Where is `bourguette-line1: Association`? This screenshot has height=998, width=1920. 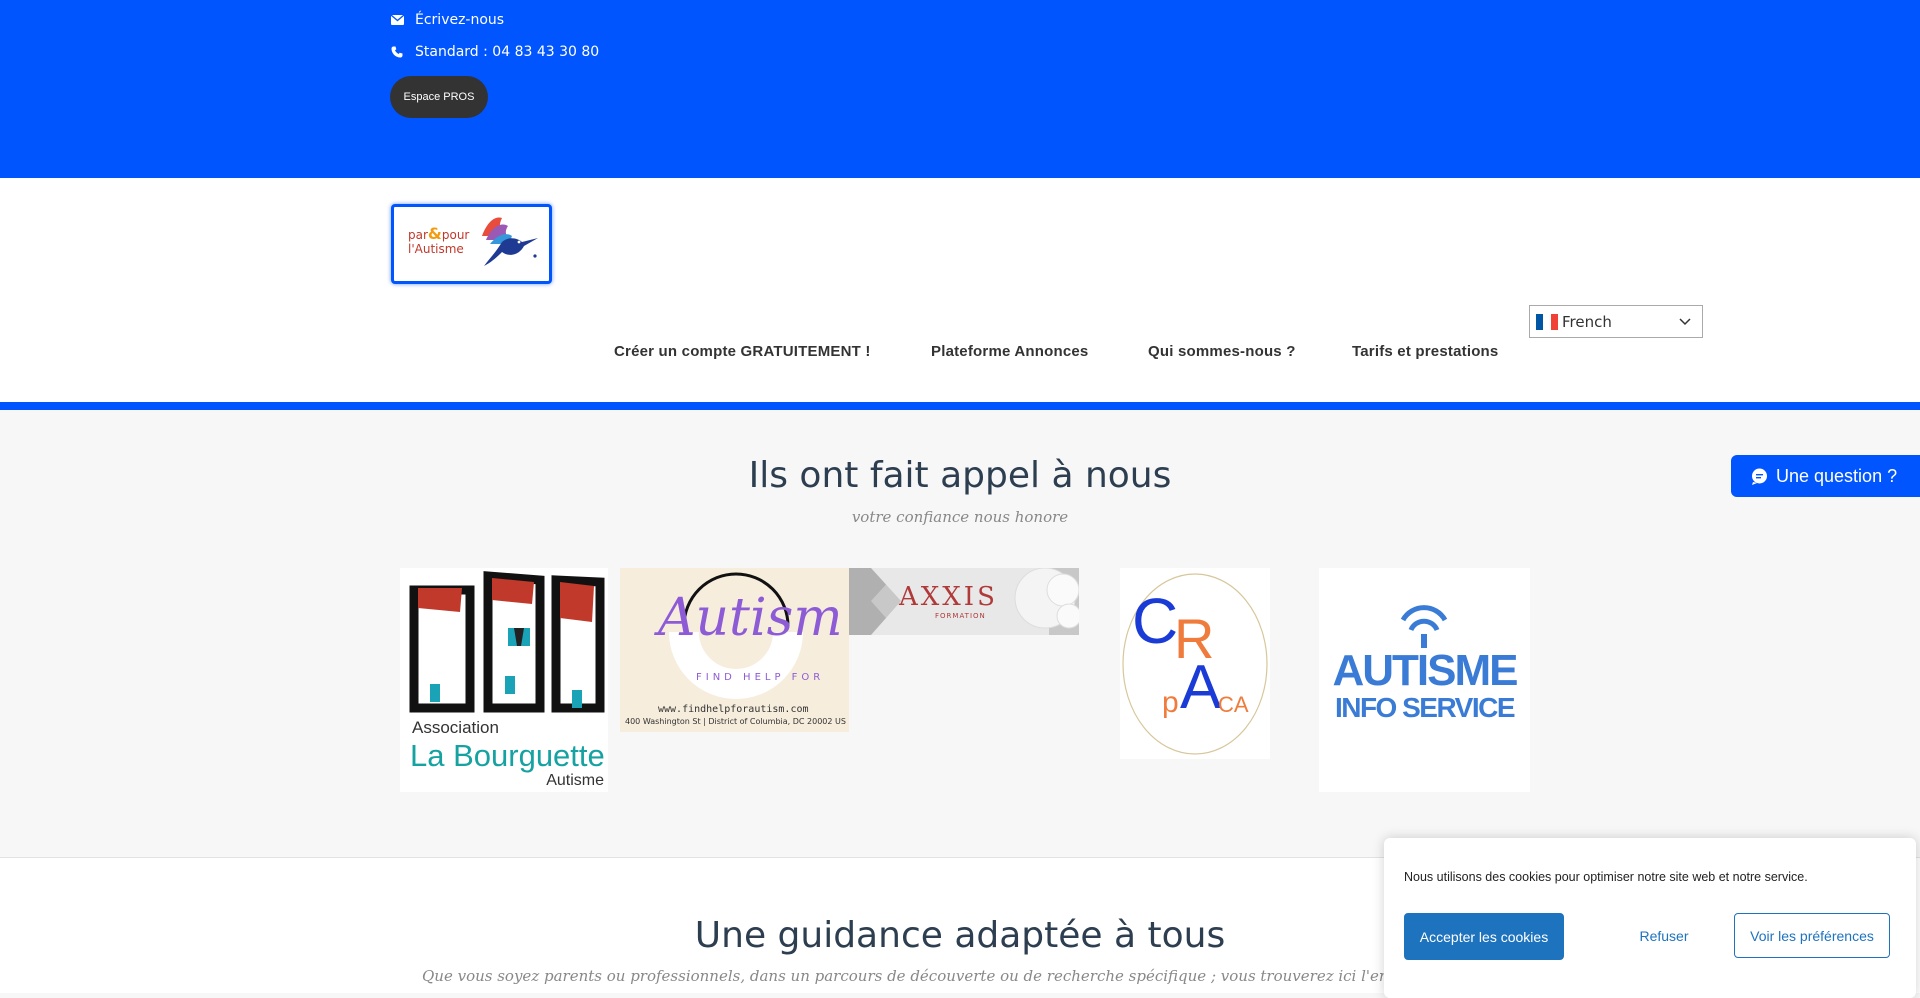 bourguette-line1: Association is located at coordinates (455, 727).